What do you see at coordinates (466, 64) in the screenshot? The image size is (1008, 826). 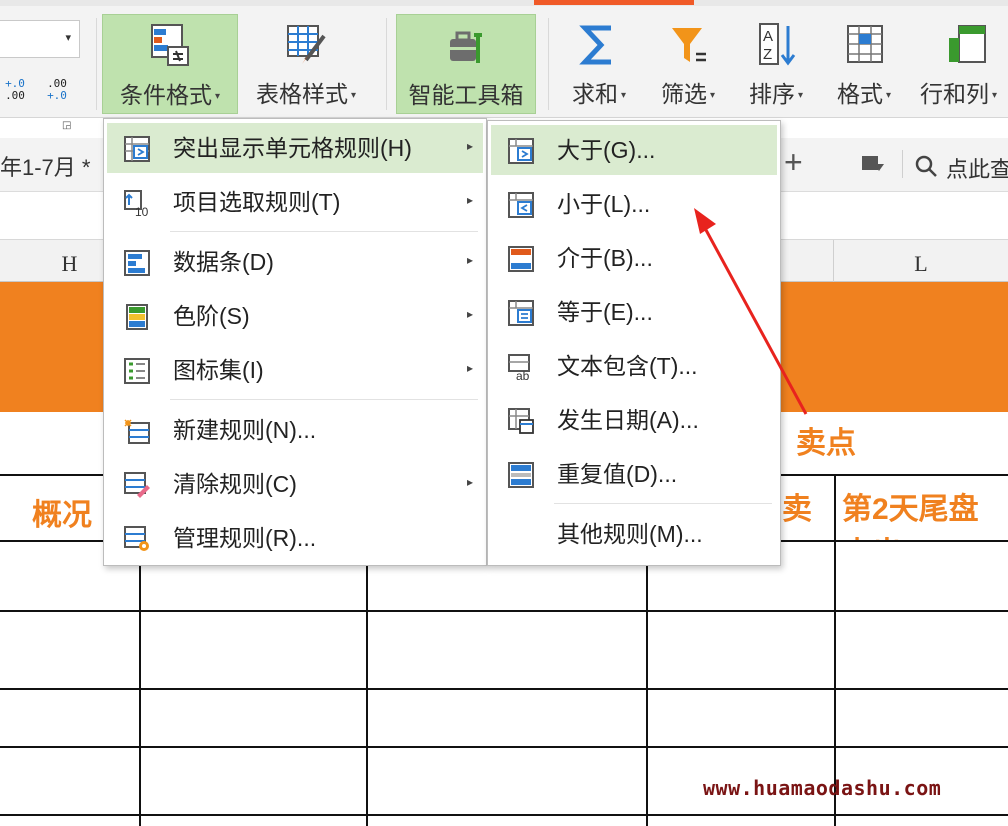 I see `smart-toolbox-button: 智能工具箱` at bounding box center [466, 64].